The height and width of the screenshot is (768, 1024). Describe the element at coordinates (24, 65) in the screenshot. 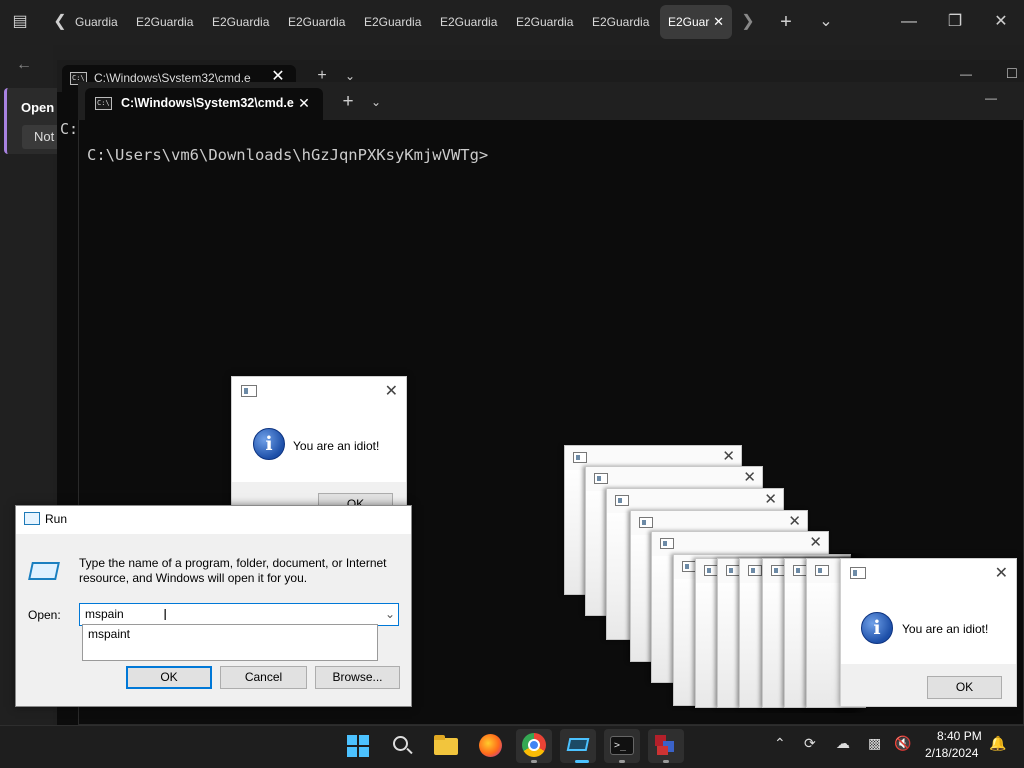

I see `back-arrow-icon: ←` at that location.